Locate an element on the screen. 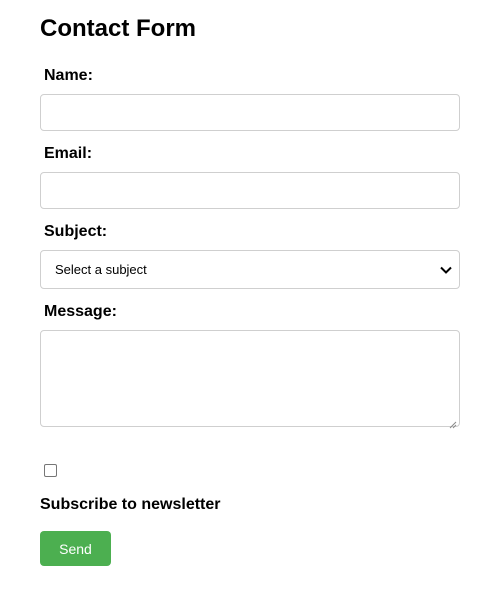 This screenshot has width=500, height=595. email-input is located at coordinates (250, 190).